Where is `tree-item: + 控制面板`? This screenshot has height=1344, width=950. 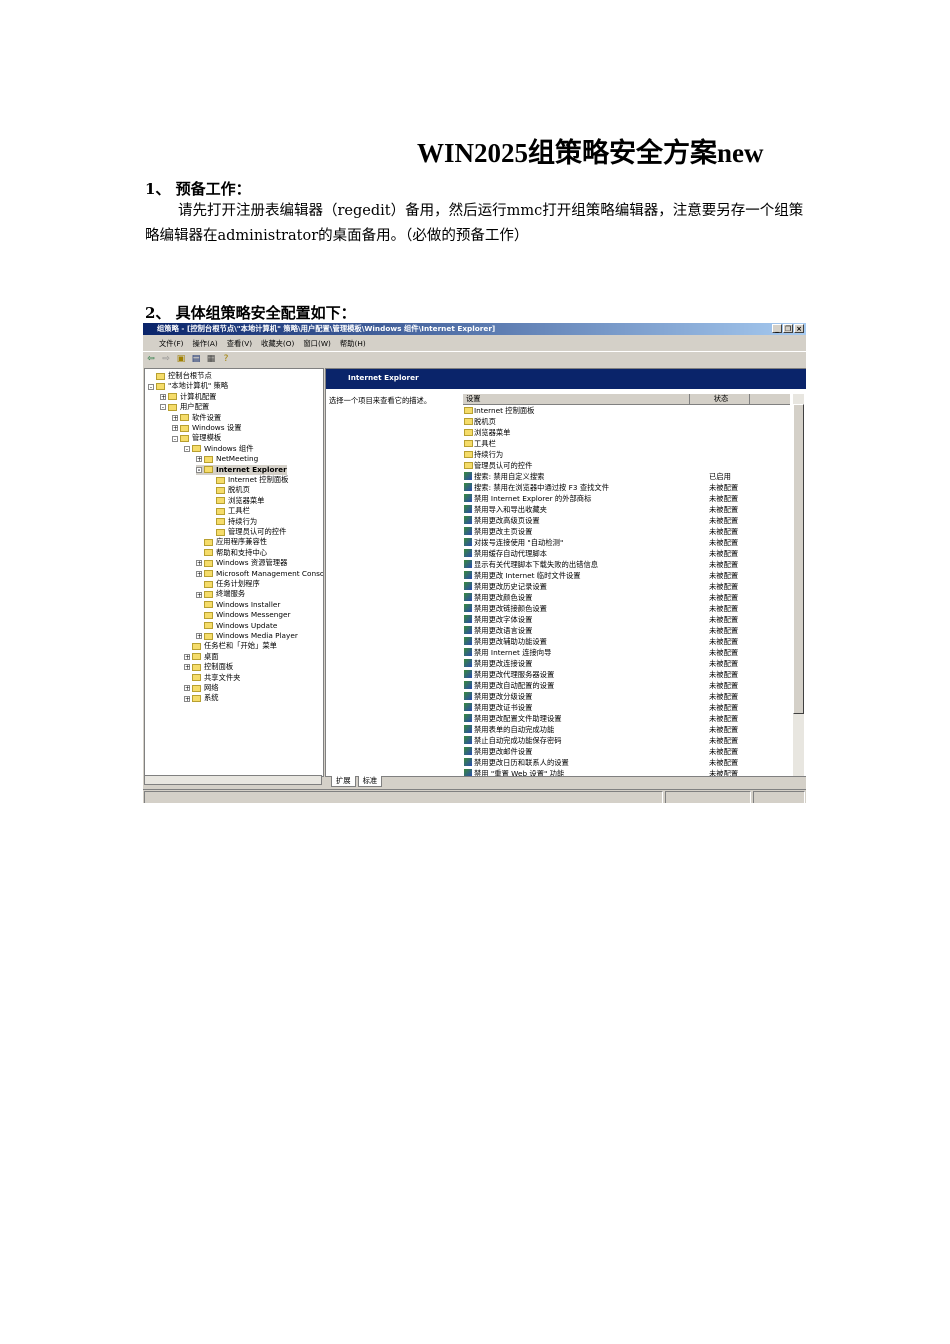
tree-item: + 控制面板 is located at coordinates (208, 667).